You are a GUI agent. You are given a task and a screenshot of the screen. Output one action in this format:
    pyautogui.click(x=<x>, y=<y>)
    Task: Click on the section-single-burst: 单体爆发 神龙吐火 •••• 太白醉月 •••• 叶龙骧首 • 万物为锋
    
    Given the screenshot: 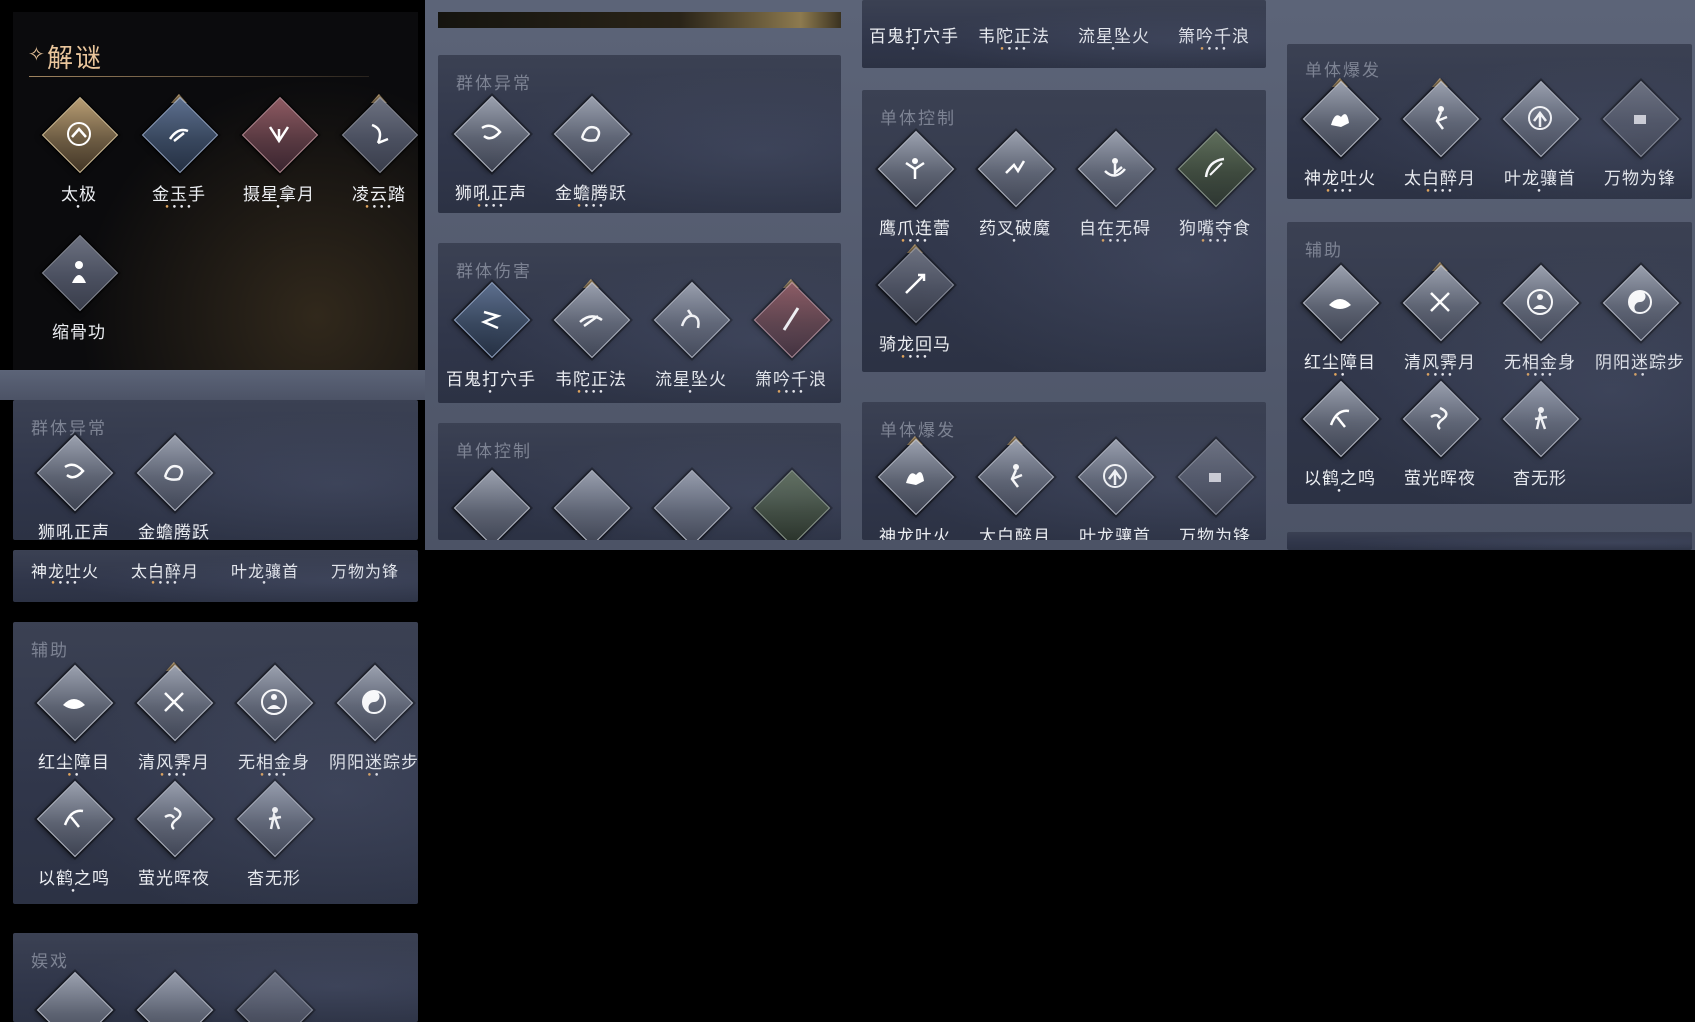 What is the action you would take?
    pyautogui.click(x=1489, y=121)
    